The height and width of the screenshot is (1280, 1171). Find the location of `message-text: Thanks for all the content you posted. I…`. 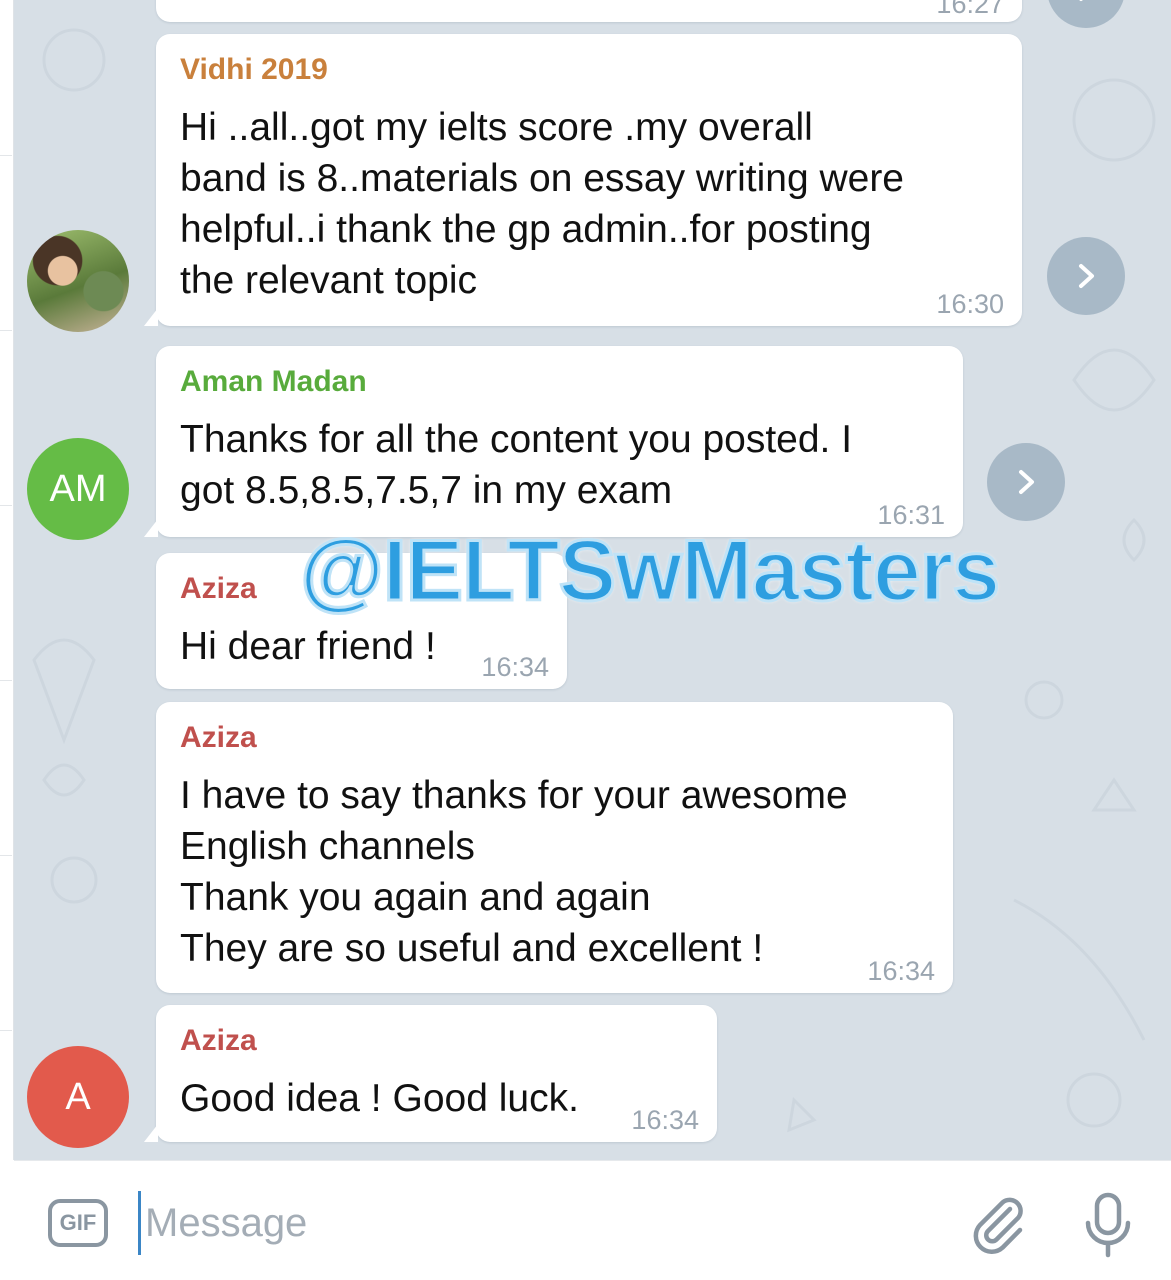

message-text: Thanks for all the content you posted. I… is located at coordinates (516, 465).